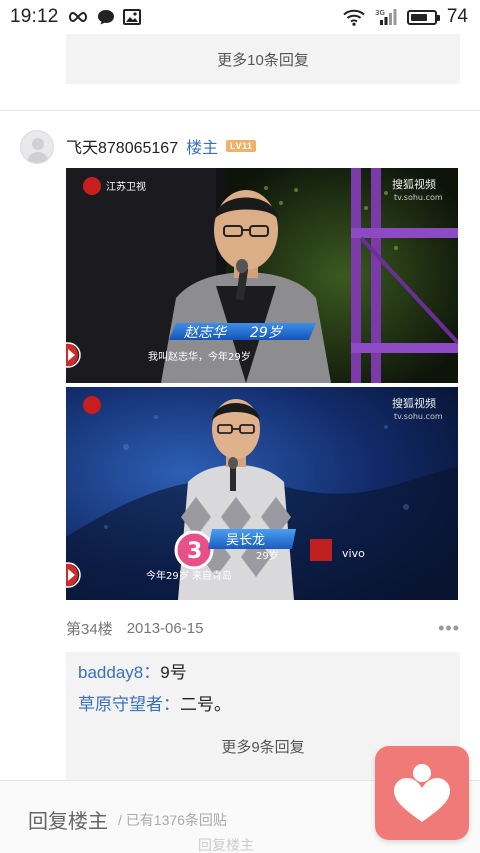 The image size is (480, 853). Describe the element at coordinates (267, 333) in the screenshot. I see `caption-age: 29岁` at that location.